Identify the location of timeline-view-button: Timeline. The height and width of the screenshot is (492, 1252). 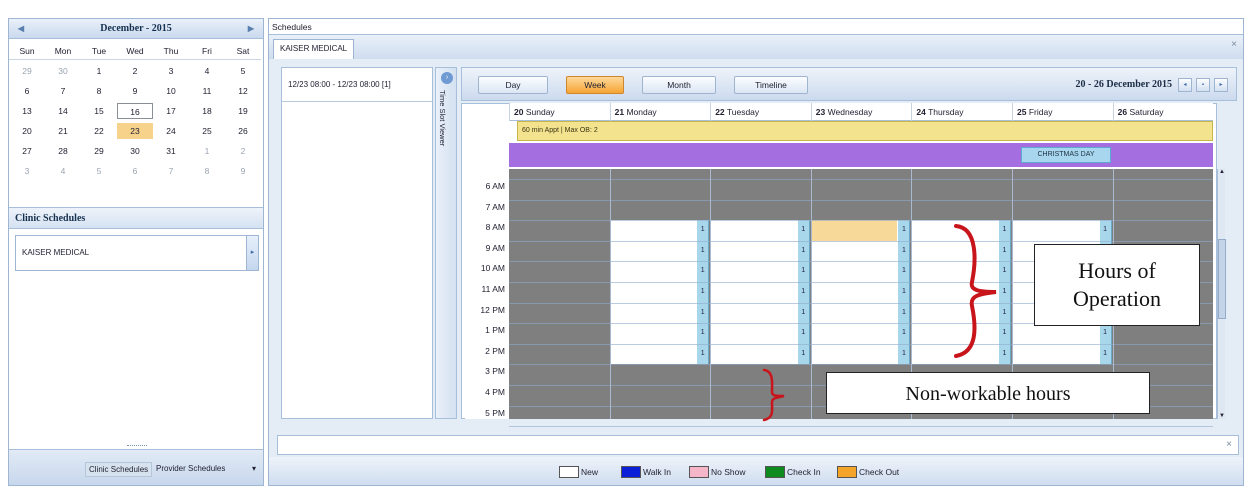
(771, 85).